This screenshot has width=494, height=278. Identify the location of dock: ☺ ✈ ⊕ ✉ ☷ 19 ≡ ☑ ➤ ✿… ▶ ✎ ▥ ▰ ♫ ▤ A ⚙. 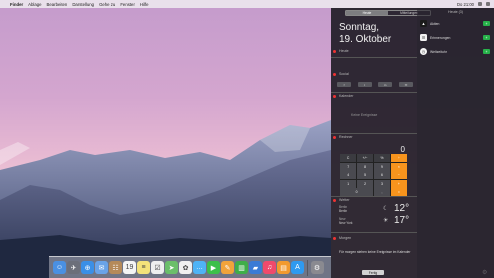
(191, 267).